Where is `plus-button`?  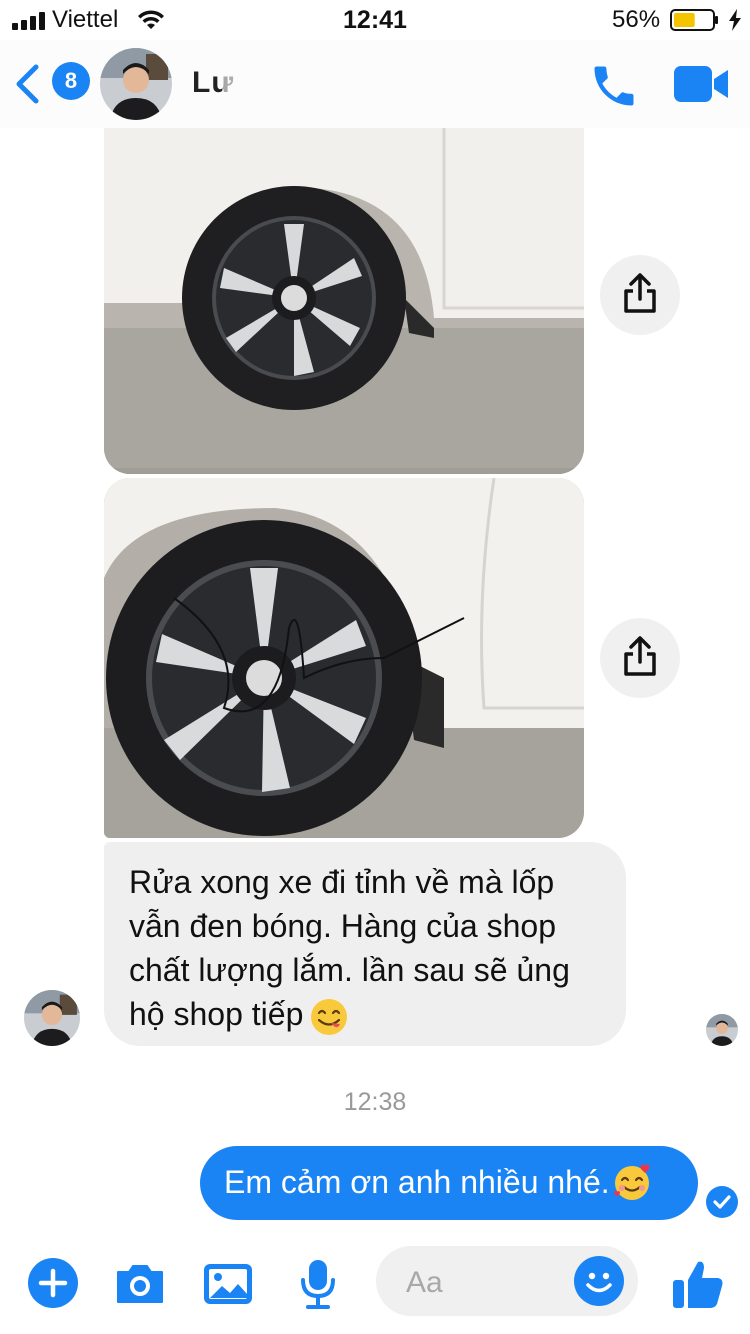
plus-button is located at coordinates (53, 1283).